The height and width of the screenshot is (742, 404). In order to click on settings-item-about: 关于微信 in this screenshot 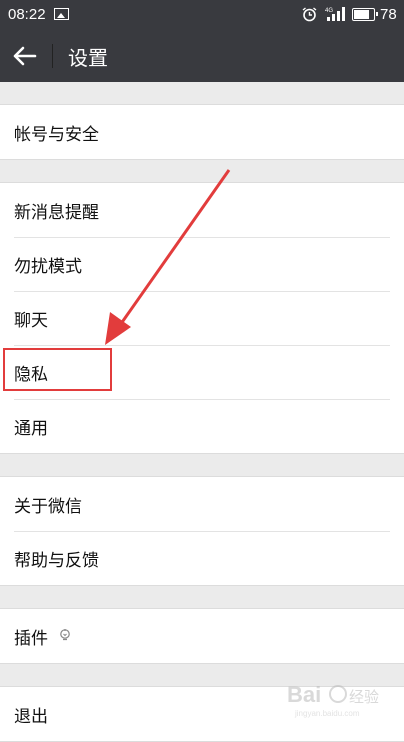, I will do `click(202, 504)`.